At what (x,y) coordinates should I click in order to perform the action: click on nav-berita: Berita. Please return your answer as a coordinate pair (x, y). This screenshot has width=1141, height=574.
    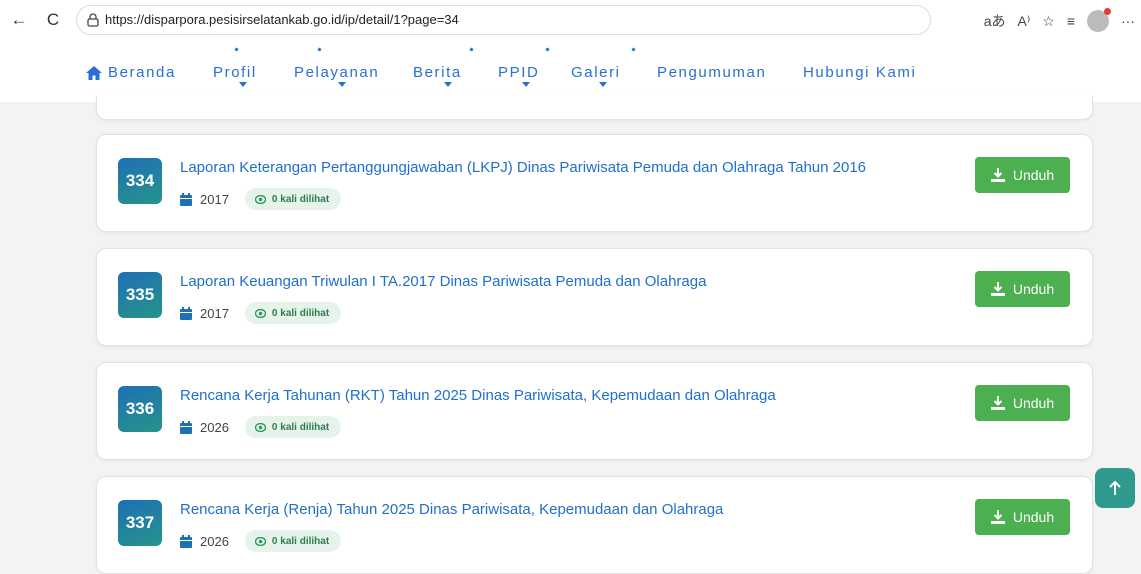
    Looking at the image, I should click on (437, 72).